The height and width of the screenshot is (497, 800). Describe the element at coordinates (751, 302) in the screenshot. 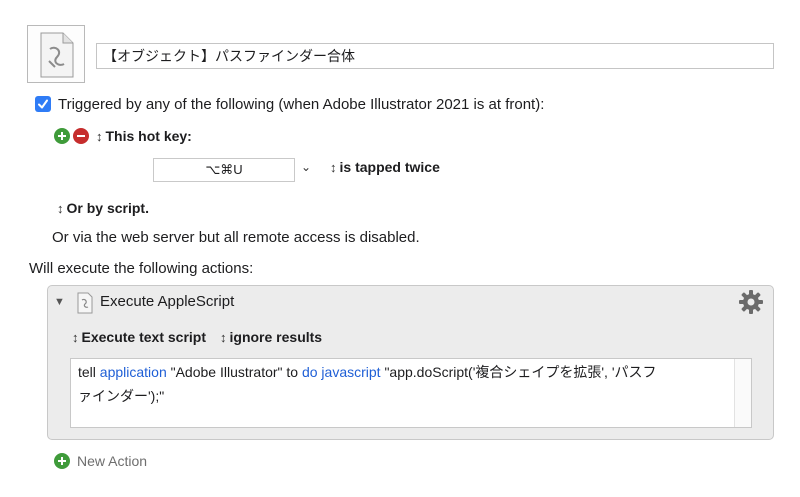

I see `gear-icon` at that location.